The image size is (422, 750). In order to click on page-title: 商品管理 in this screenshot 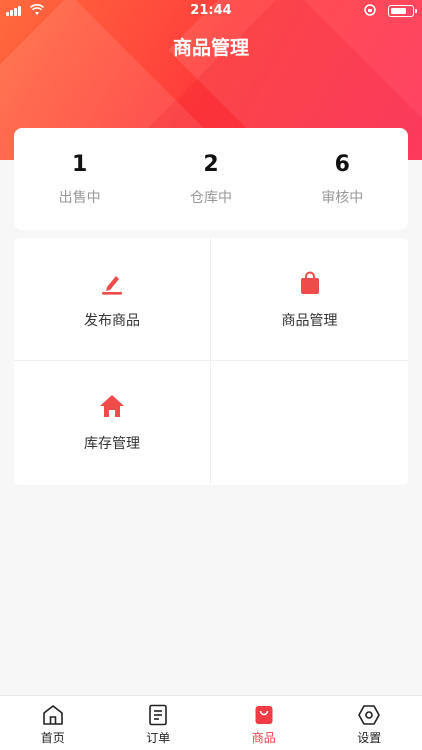, I will do `click(210, 48)`.